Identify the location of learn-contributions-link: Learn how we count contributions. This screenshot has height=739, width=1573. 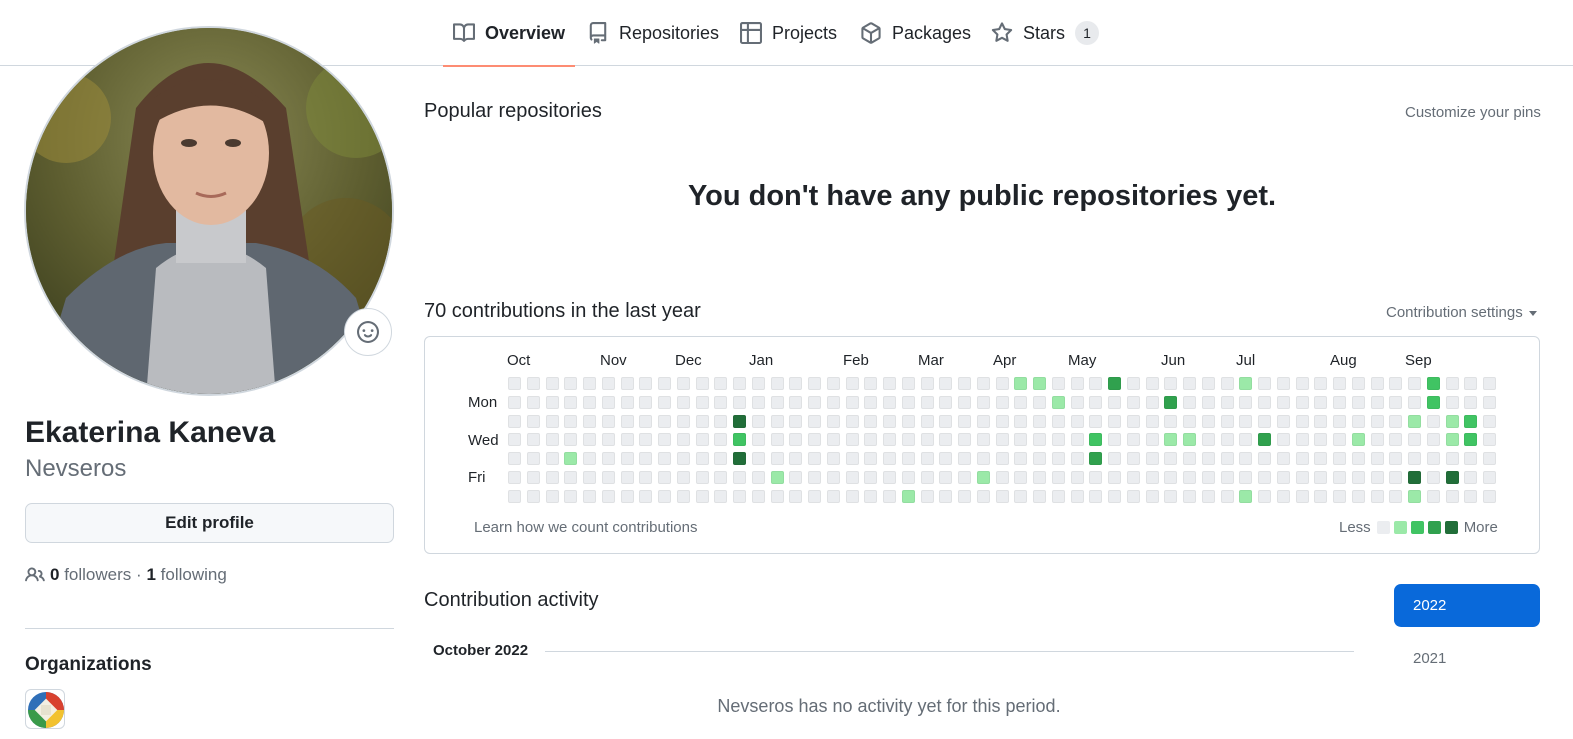
(585, 527).